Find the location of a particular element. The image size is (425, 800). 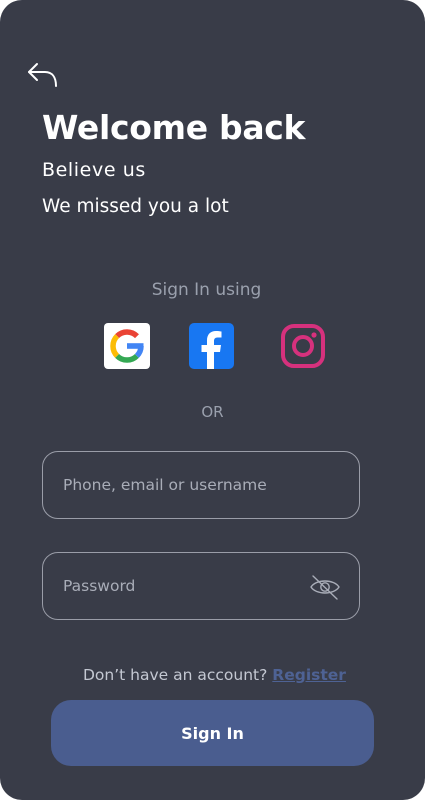

page-title: Welcome back is located at coordinates (174, 127).